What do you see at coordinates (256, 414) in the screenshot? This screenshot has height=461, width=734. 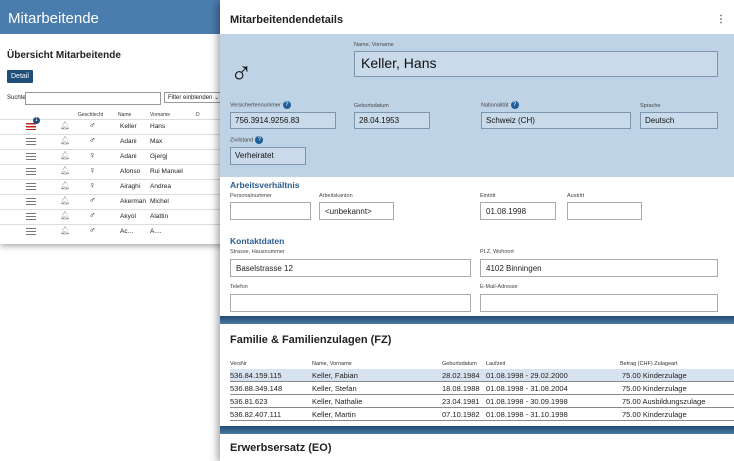 I see `cell-versnr: 536.82.407.111` at bounding box center [256, 414].